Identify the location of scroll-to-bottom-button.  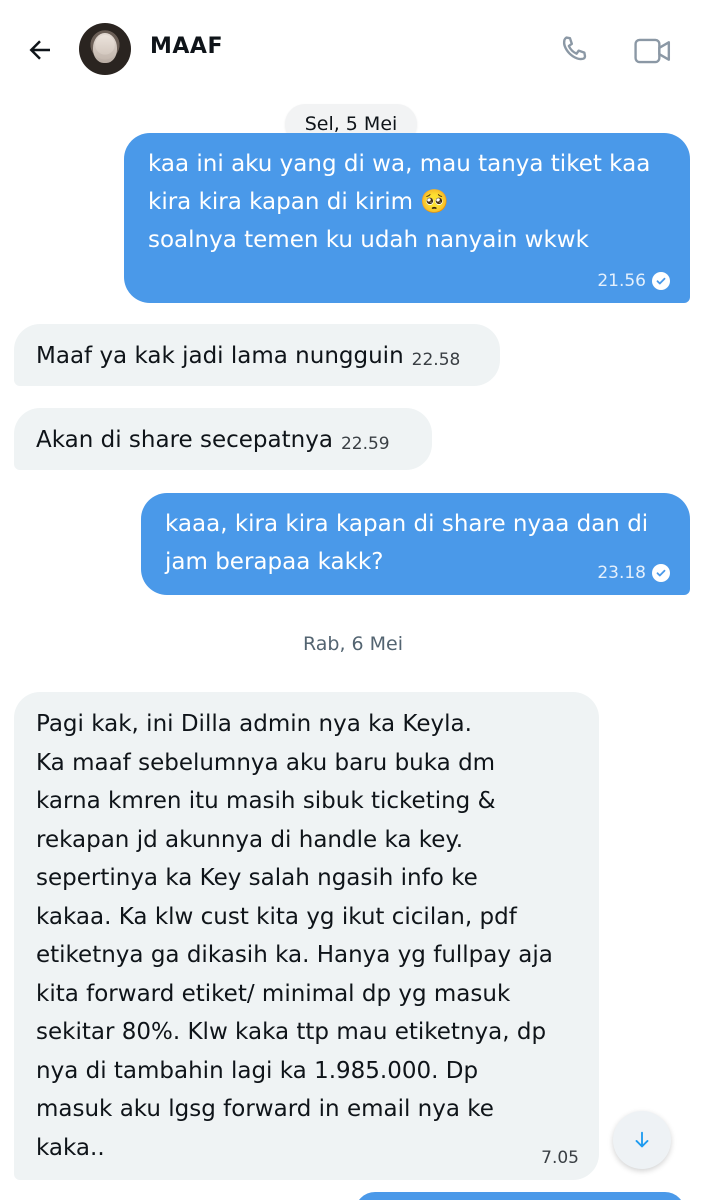
(642, 1140).